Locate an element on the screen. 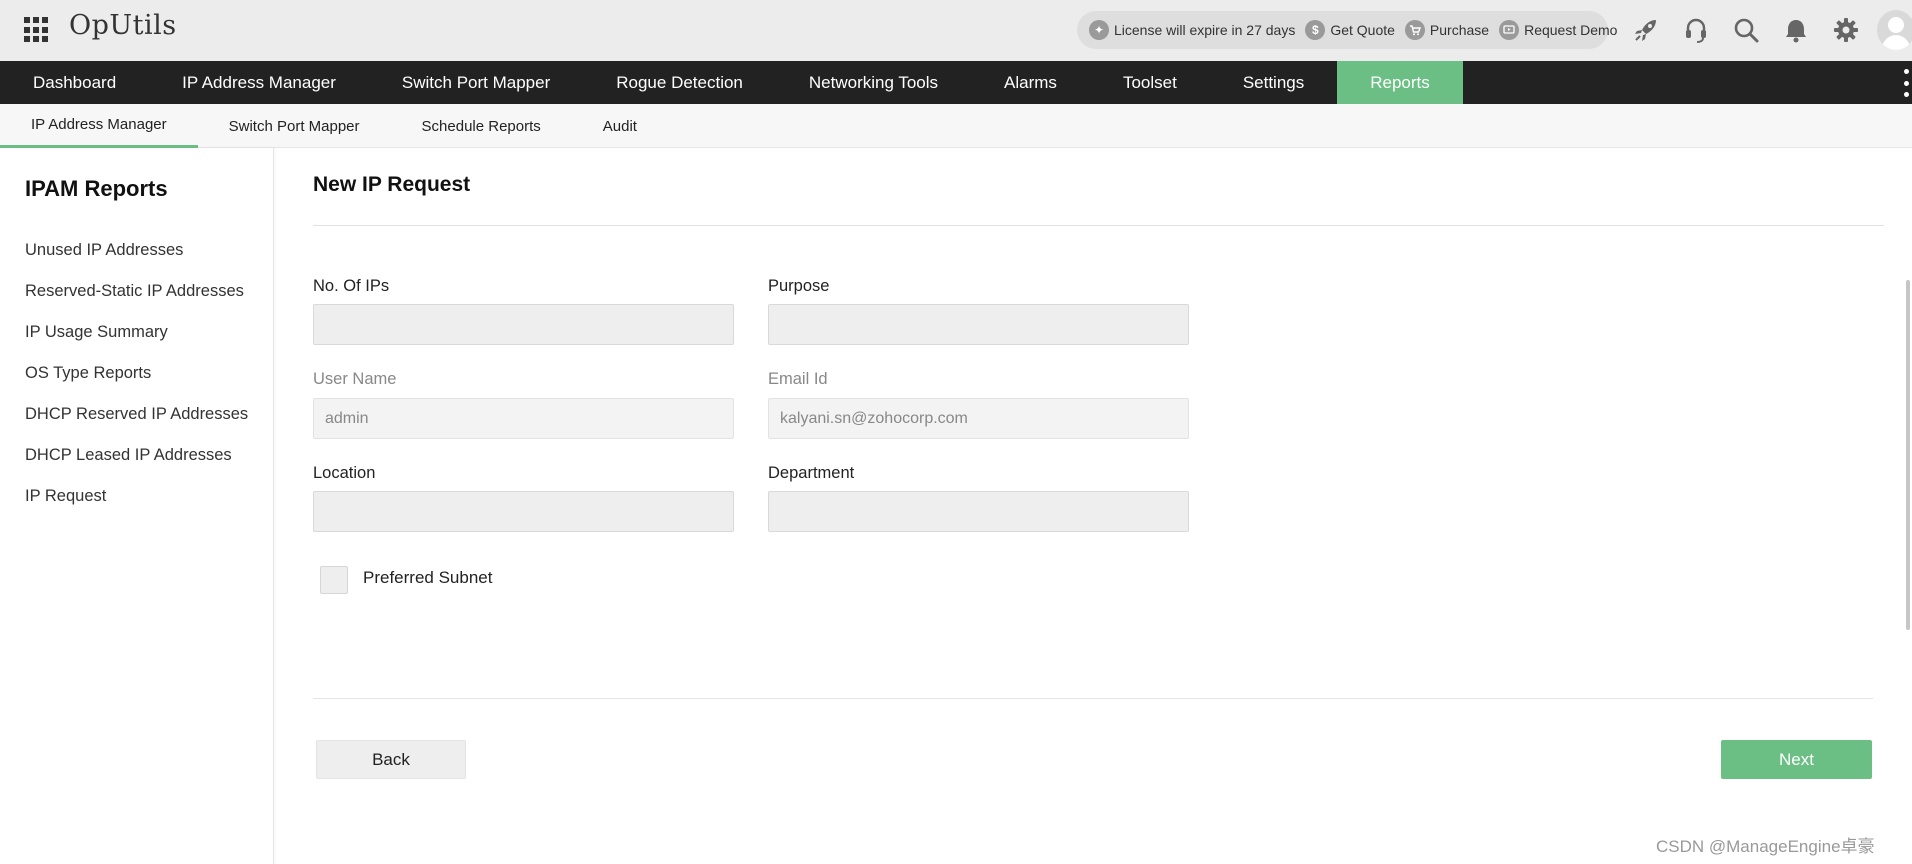  sidebar-item-ip-request: IP Request is located at coordinates (142, 496).